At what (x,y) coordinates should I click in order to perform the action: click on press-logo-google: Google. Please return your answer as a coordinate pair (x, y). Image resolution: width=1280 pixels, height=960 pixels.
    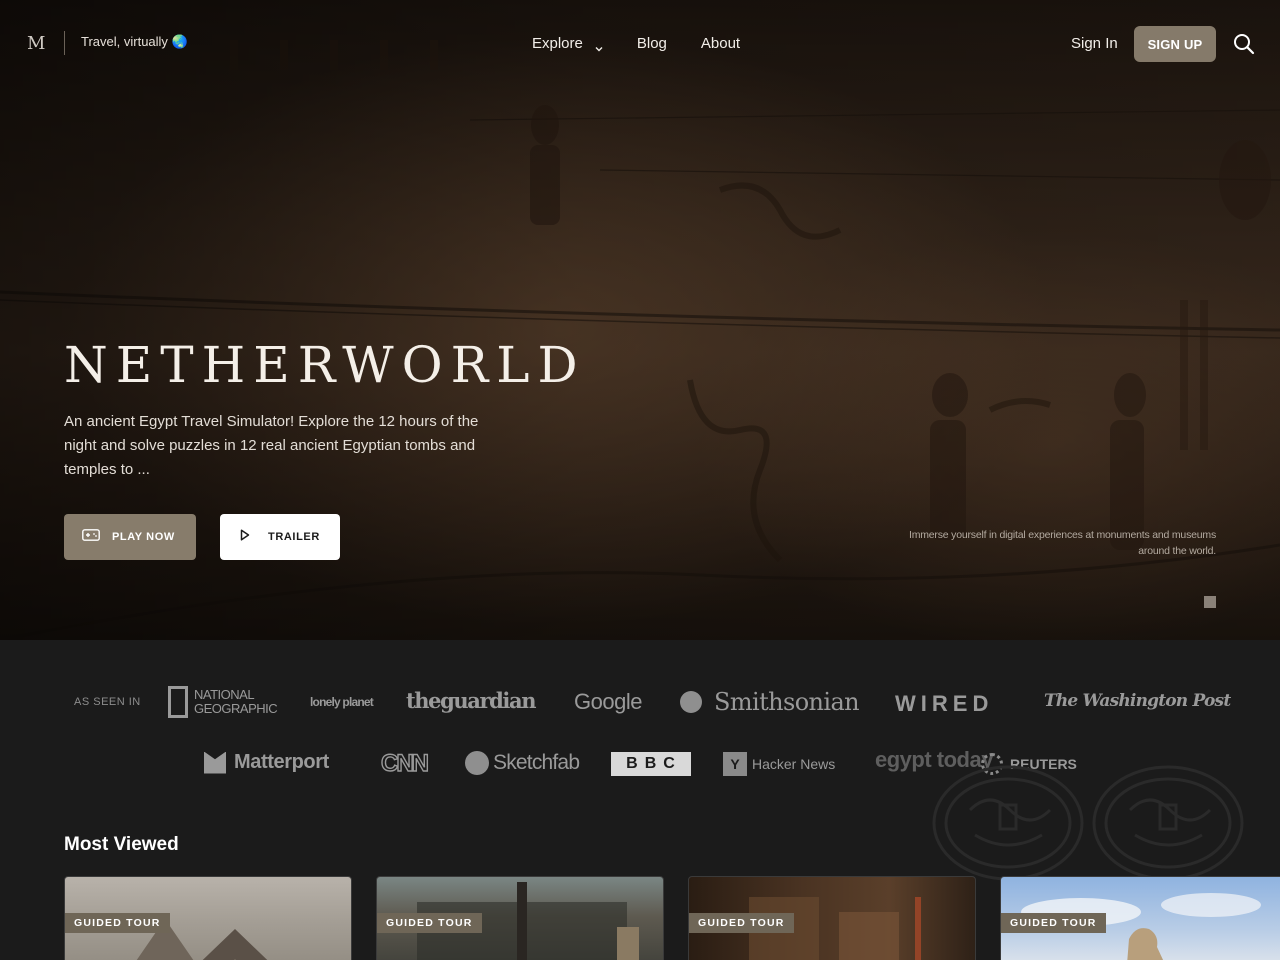
    Looking at the image, I should click on (608, 702).